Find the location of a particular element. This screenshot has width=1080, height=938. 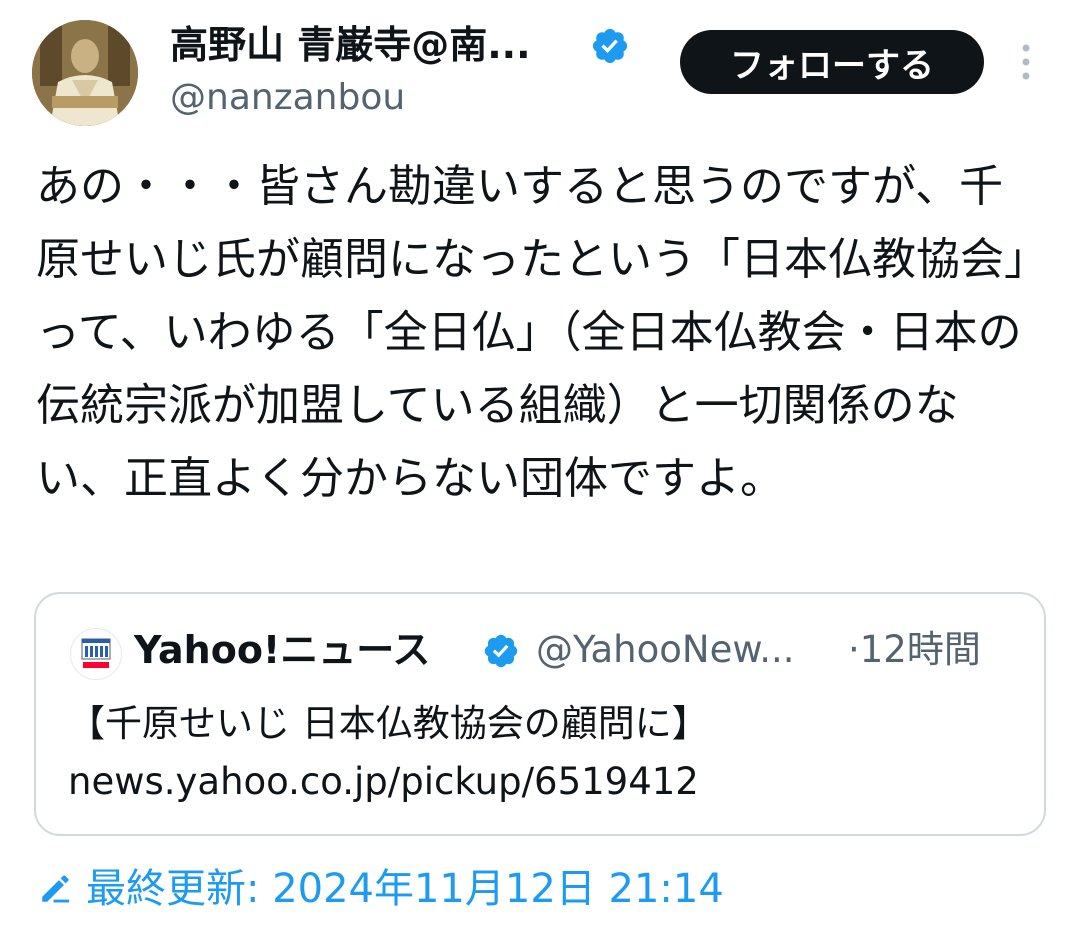

pencil-edit-icon is located at coordinates (56, 889).